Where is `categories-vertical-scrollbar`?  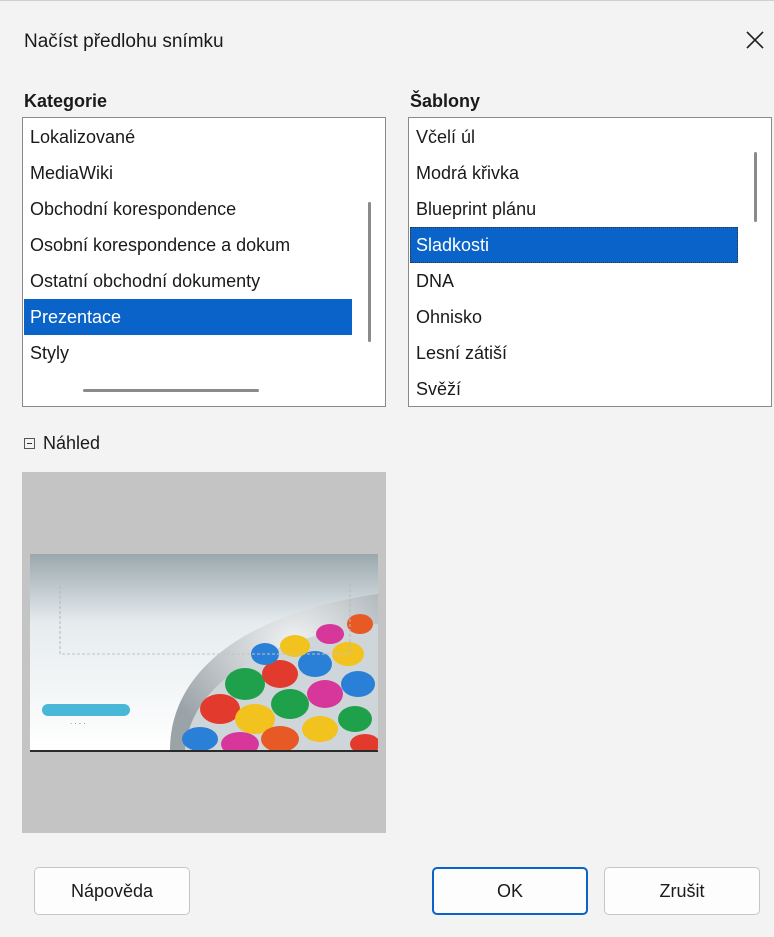 categories-vertical-scrollbar is located at coordinates (369, 272).